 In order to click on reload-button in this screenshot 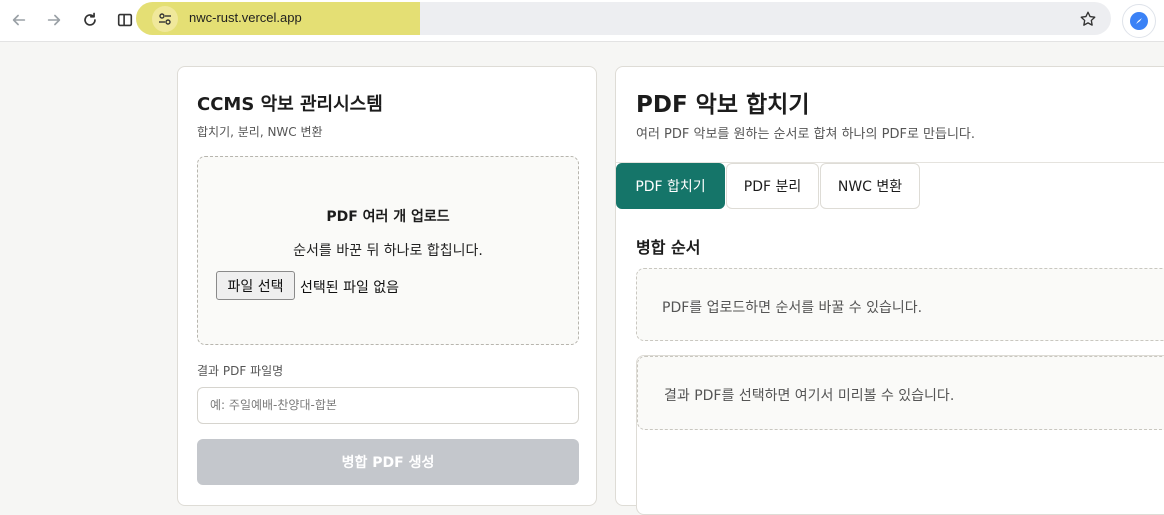, I will do `click(90, 20)`.